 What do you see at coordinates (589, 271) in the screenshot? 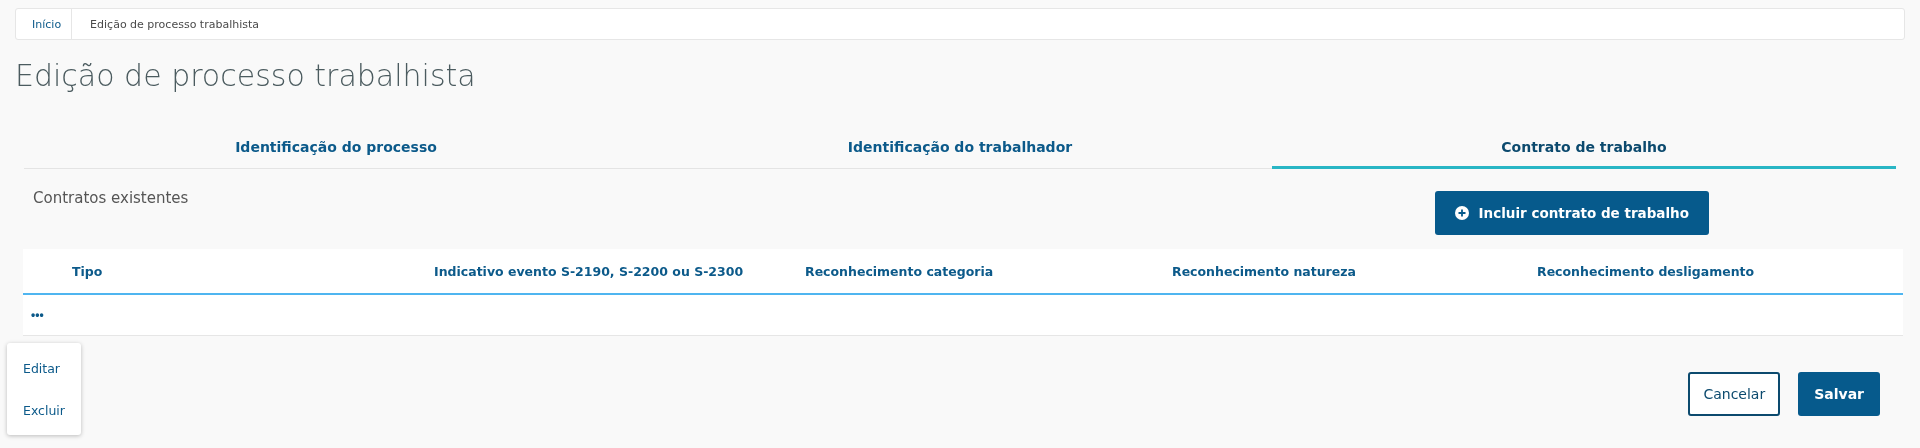
I see `column-header: Indicativo evento S-2190, S-2200 ou S-2300` at bounding box center [589, 271].